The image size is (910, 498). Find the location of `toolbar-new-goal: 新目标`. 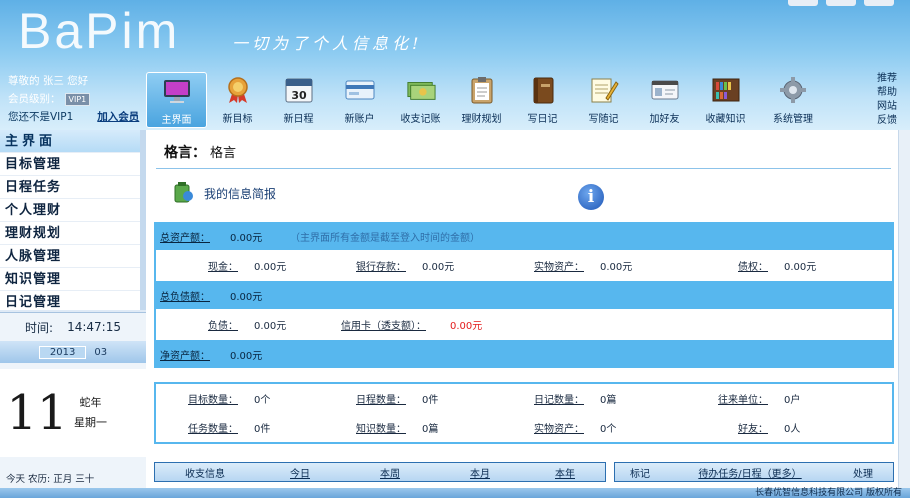

toolbar-new-goal: 新目标 is located at coordinates (237, 100).